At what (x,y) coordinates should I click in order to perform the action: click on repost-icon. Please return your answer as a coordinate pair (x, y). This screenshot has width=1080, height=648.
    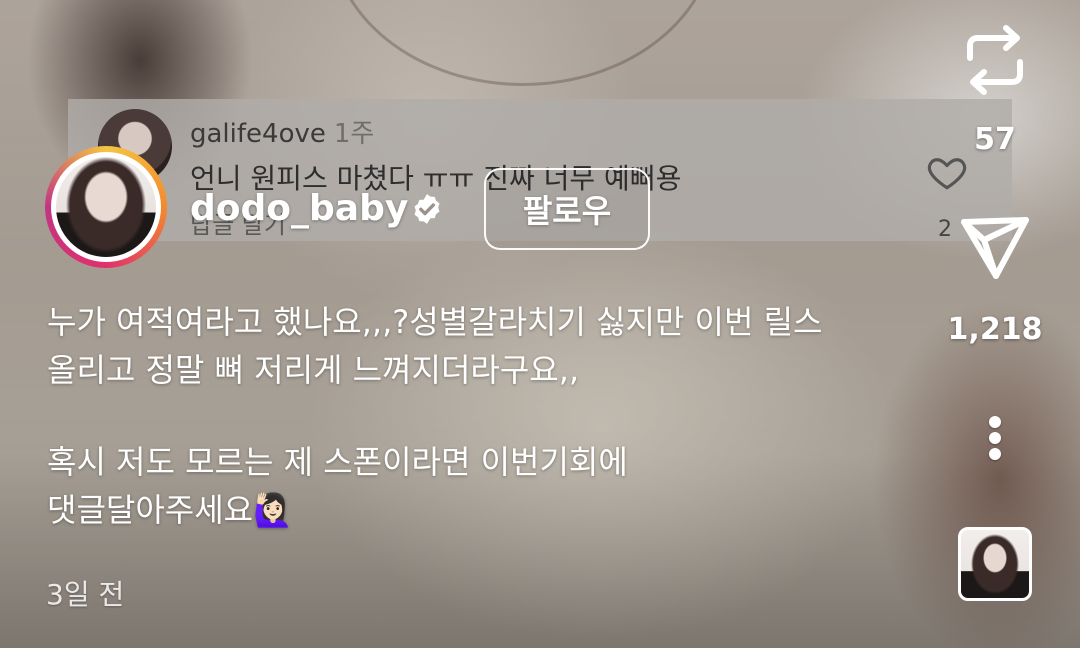
    Looking at the image, I should click on (995, 60).